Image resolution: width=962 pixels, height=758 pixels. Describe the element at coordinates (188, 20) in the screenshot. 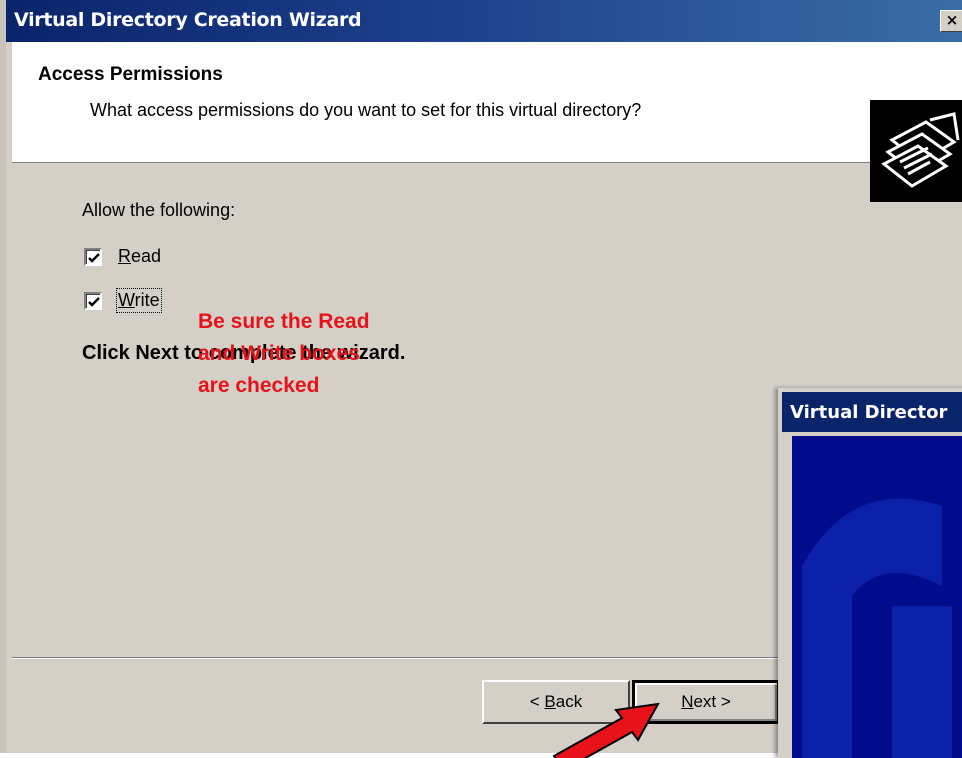

I see `window-title: Virtual Directory Creation Wizard` at that location.